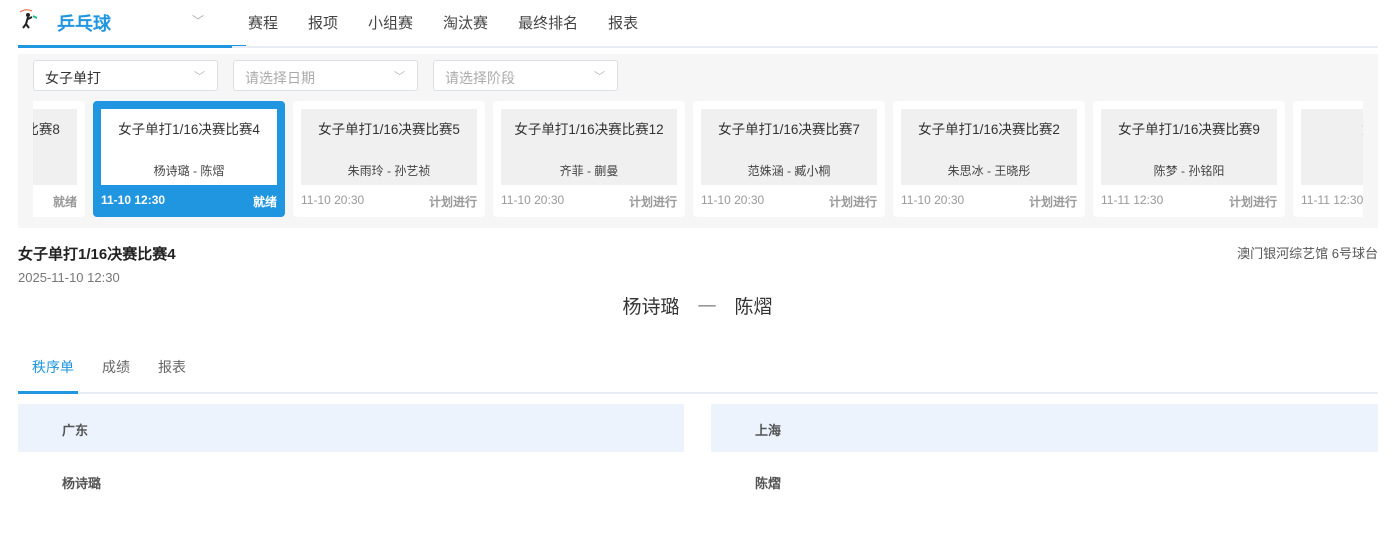 This screenshot has height=547, width=1395. I want to click on player-name: 陈熠, so click(768, 483).